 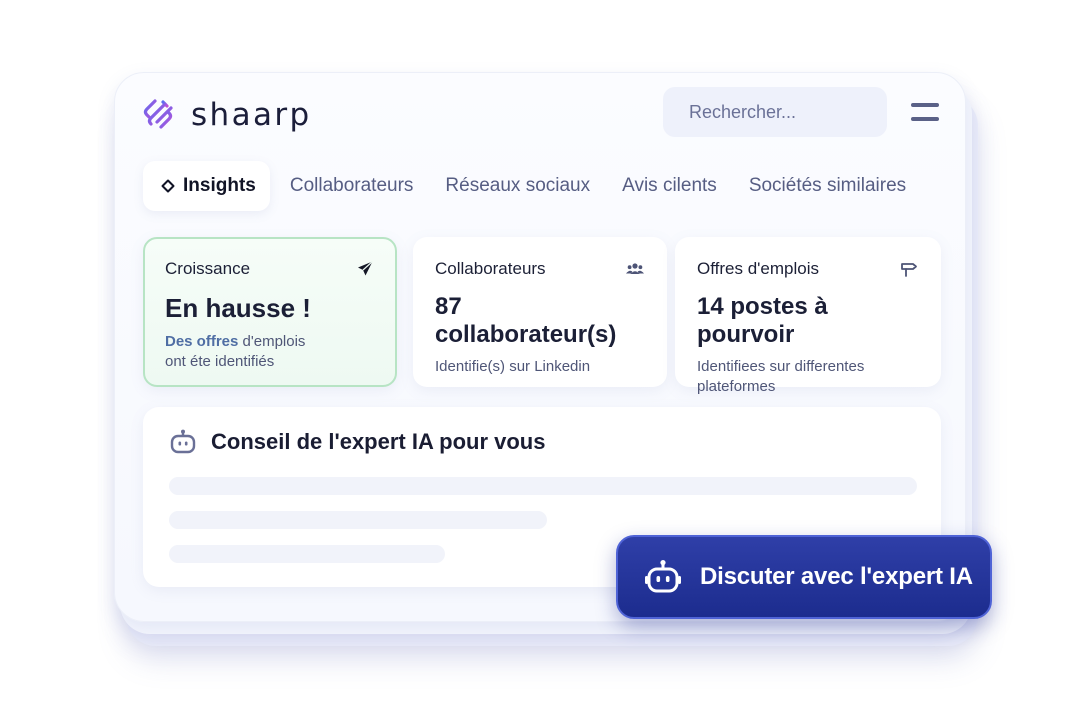 What do you see at coordinates (925, 112) in the screenshot?
I see `hamburger-menu-icon` at bounding box center [925, 112].